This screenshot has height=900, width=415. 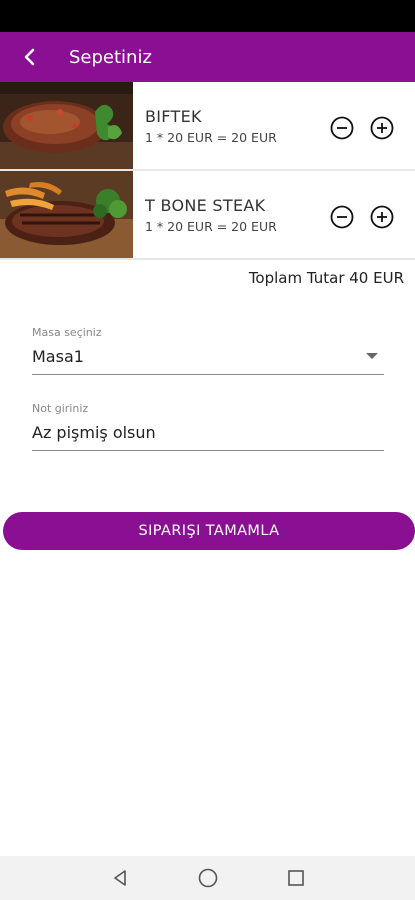 I want to click on total-amount: Toplam Tutar 40 EUR, so click(x=326, y=278).